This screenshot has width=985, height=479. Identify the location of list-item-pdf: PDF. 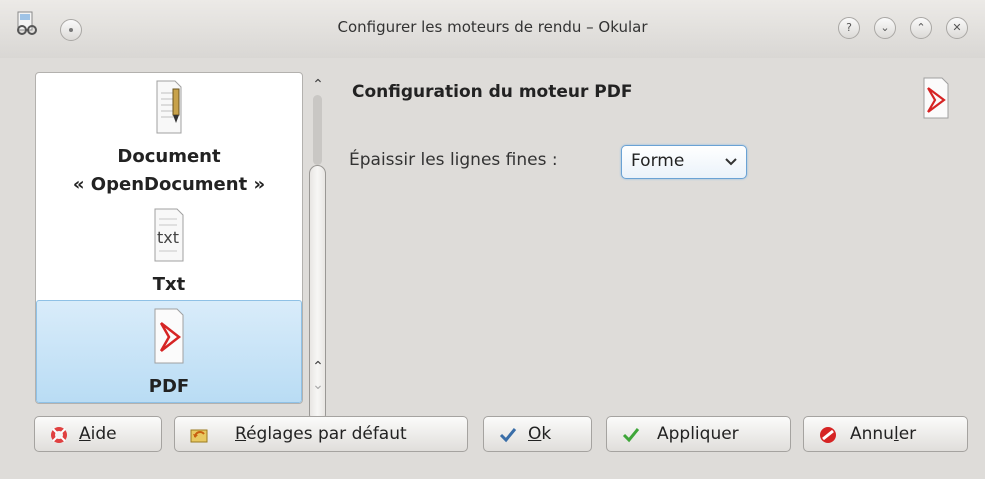
(169, 351).